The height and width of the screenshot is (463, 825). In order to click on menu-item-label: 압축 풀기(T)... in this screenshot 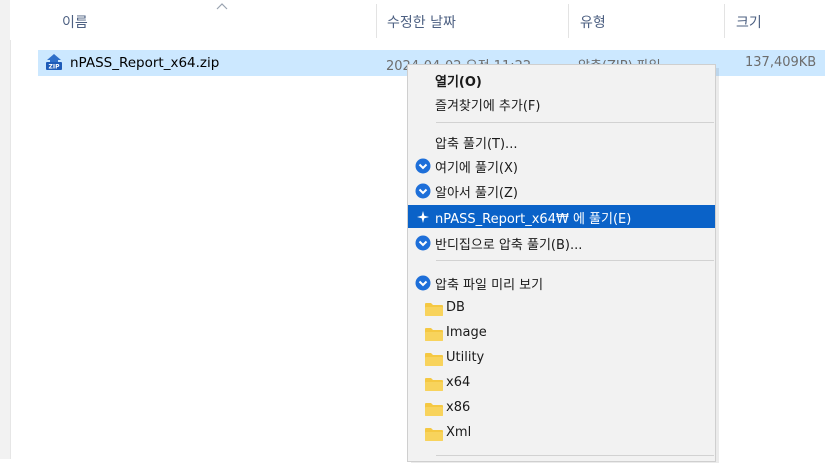, I will do `click(476, 144)`.